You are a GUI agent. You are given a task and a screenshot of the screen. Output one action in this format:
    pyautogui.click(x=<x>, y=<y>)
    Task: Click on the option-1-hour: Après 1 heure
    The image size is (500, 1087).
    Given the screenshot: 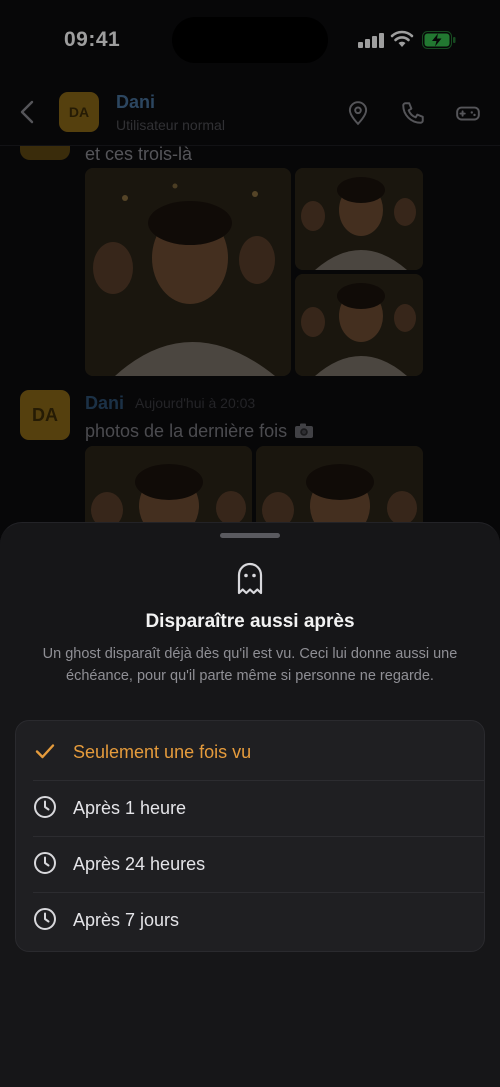 What is the action you would take?
    pyautogui.click(x=251, y=807)
    